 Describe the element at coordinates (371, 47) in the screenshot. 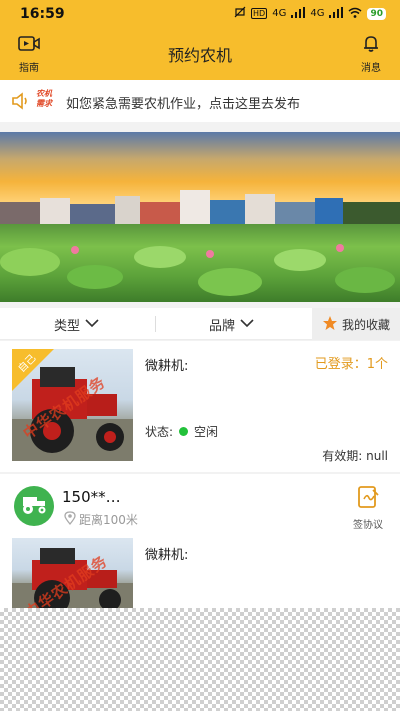

I see `bell-icon` at that location.